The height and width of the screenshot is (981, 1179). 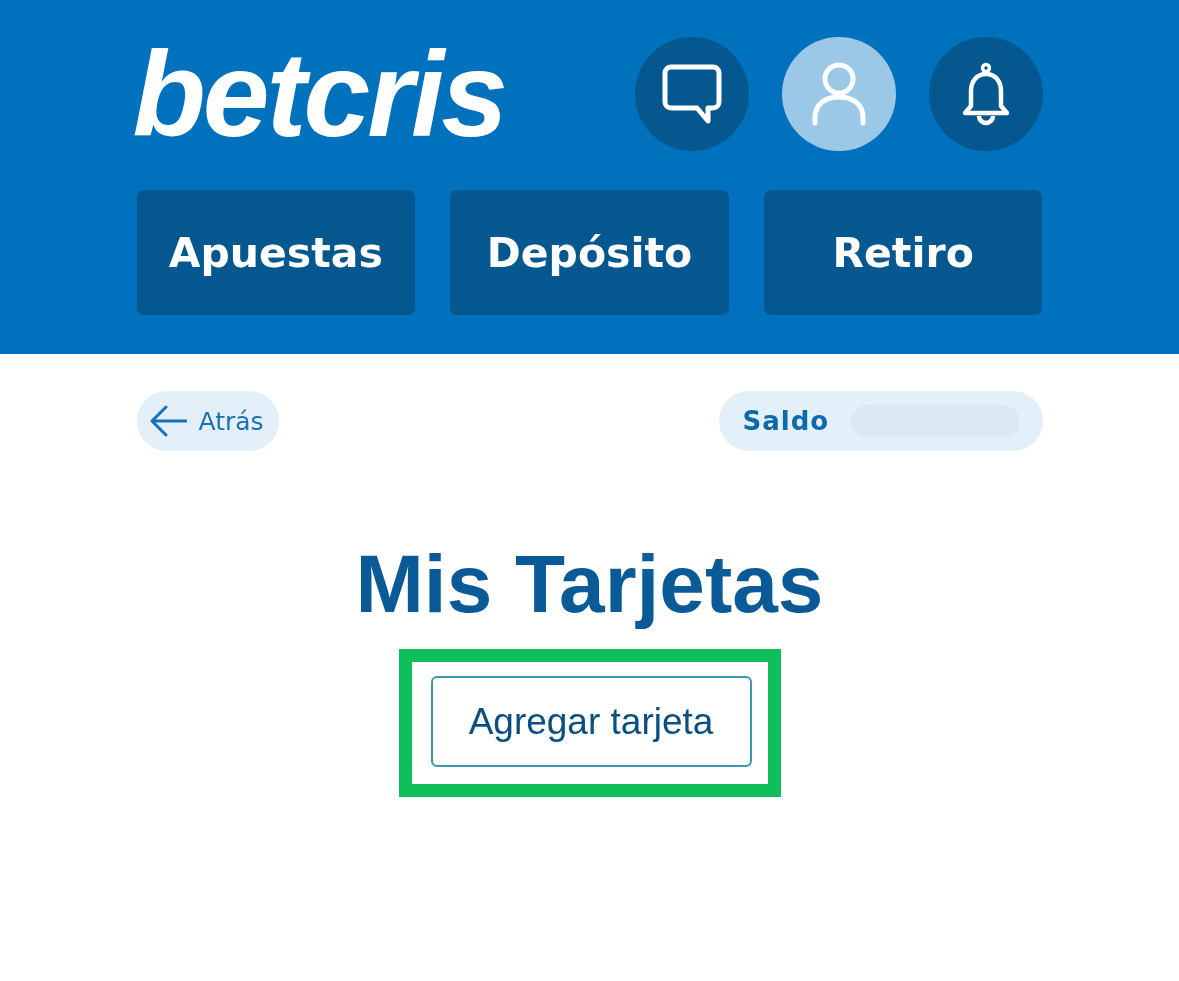 What do you see at coordinates (591, 721) in the screenshot?
I see `add-card-button: Agregar tarjeta` at bounding box center [591, 721].